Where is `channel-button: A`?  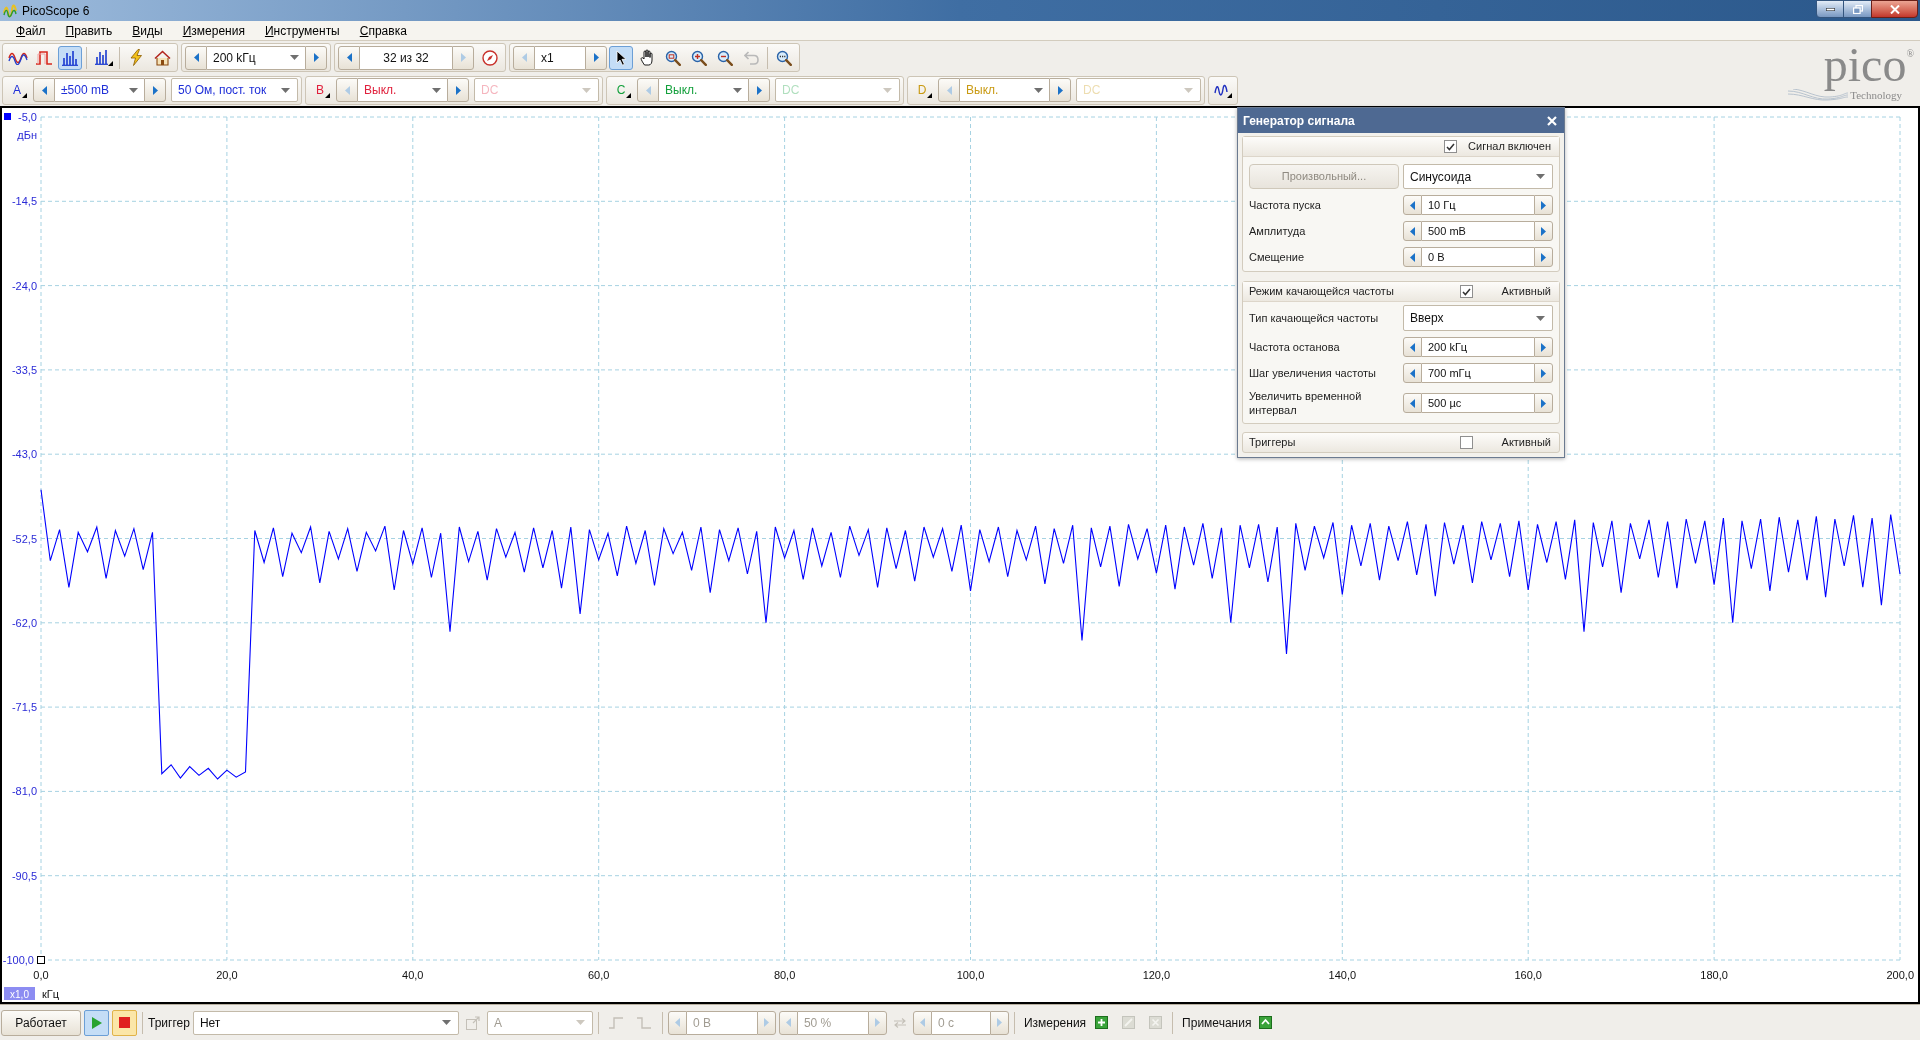
channel-button: A is located at coordinates (17, 90).